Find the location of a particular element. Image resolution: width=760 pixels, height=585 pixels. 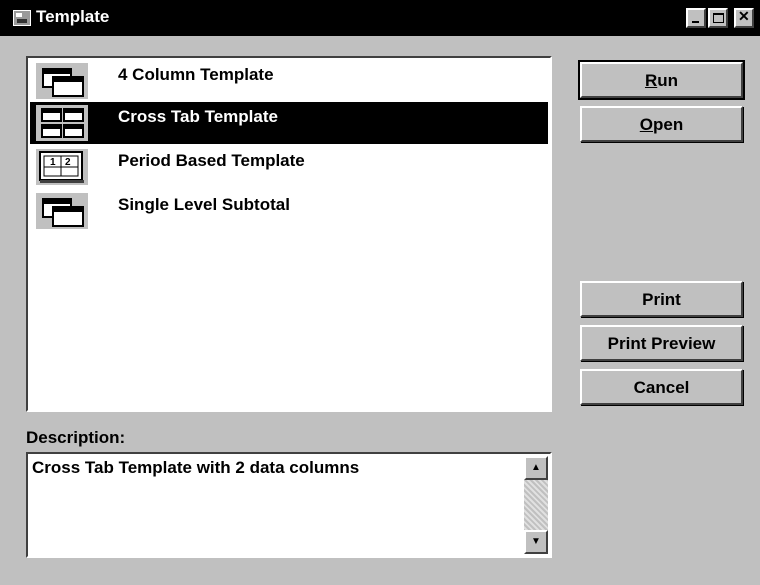

minimize-button is located at coordinates (696, 18).